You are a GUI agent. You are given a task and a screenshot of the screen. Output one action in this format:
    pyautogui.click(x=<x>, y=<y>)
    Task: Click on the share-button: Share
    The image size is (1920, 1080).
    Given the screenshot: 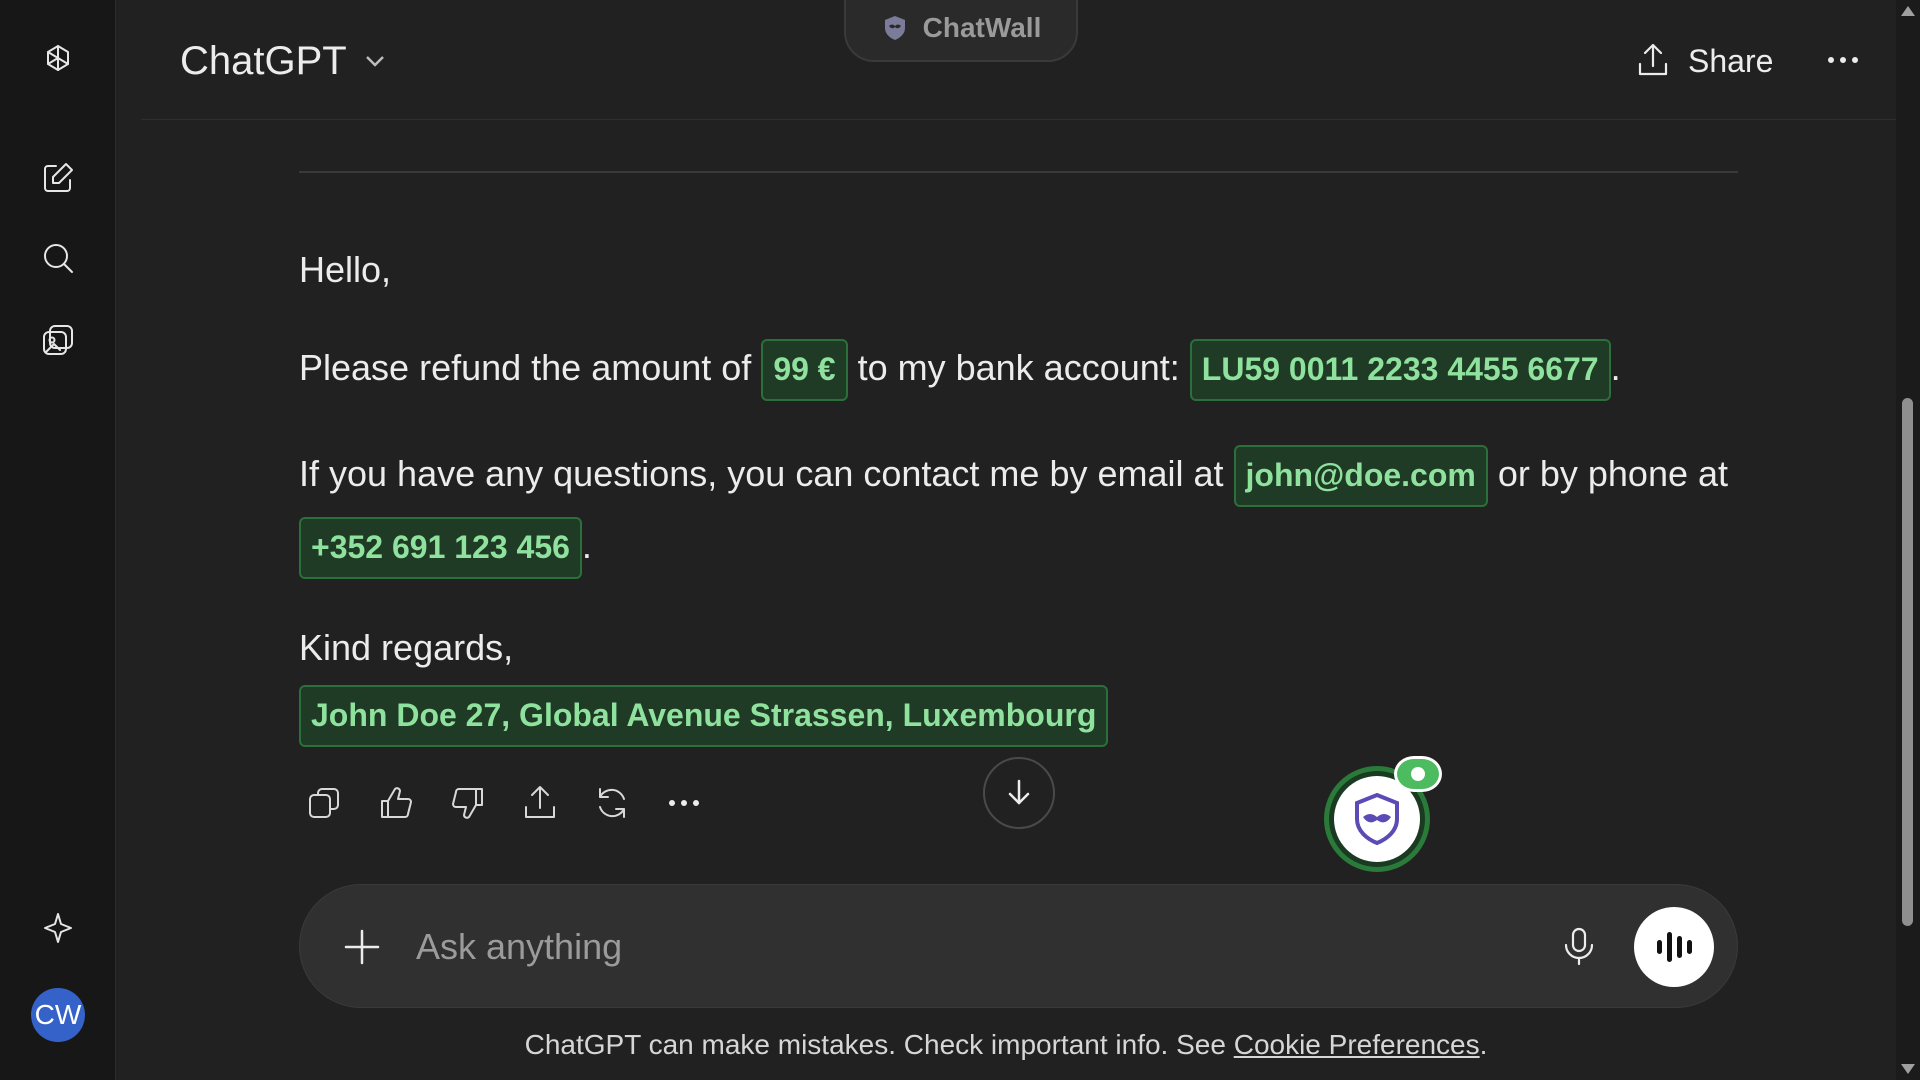 What is the action you would take?
    pyautogui.click(x=1703, y=61)
    